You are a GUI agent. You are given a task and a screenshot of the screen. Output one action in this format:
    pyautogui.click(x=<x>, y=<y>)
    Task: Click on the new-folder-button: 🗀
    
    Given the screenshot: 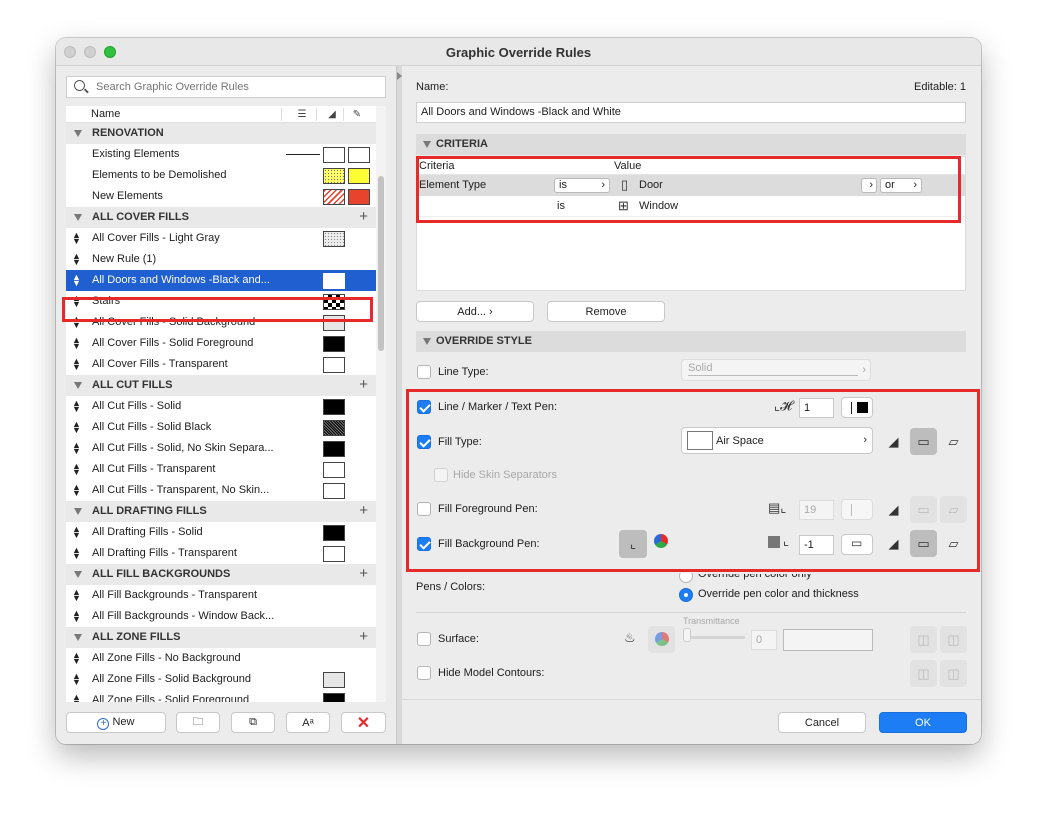 What is the action you would take?
    pyautogui.click(x=198, y=722)
    